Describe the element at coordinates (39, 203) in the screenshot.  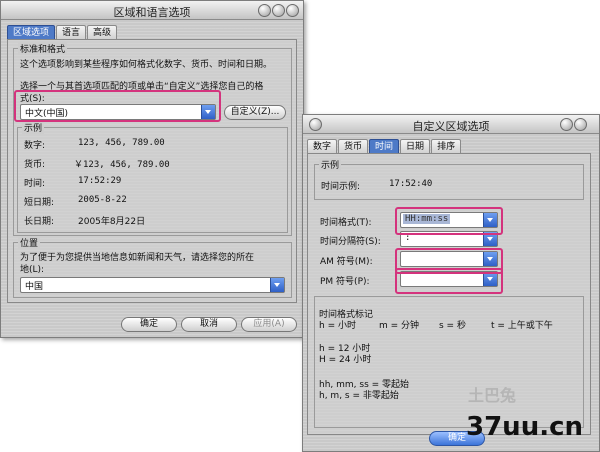
I see `sample-short-date-label: 短日期:` at that location.